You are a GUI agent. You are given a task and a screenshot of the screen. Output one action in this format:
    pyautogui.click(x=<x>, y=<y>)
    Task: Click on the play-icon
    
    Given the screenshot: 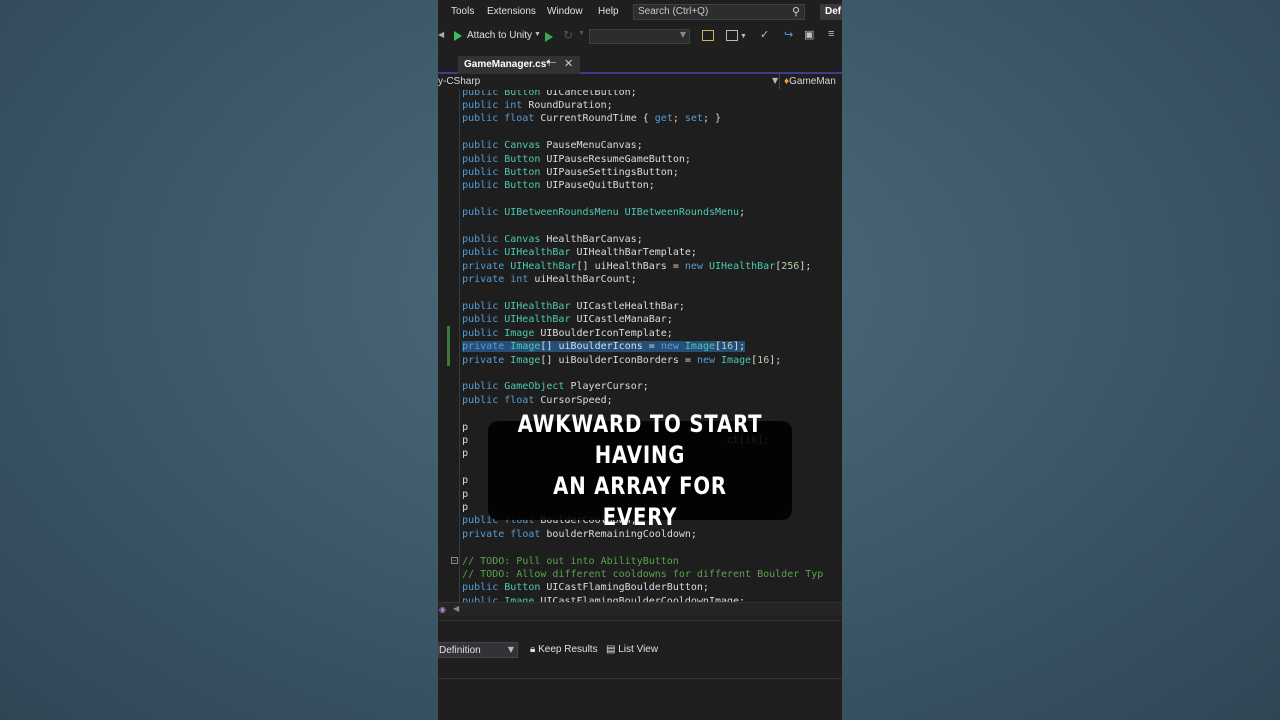 What is the action you would take?
    pyautogui.click(x=458, y=36)
    